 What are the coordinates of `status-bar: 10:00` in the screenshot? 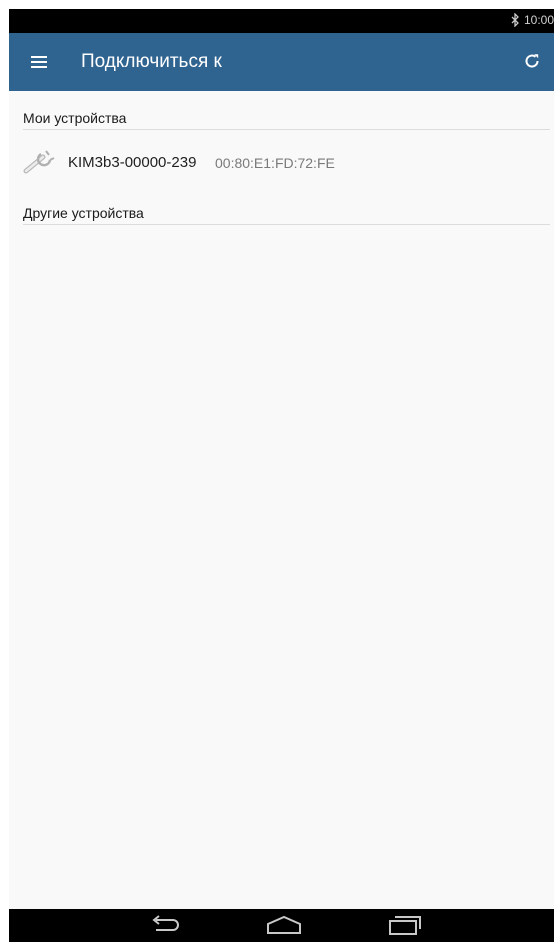 It's located at (281, 21).